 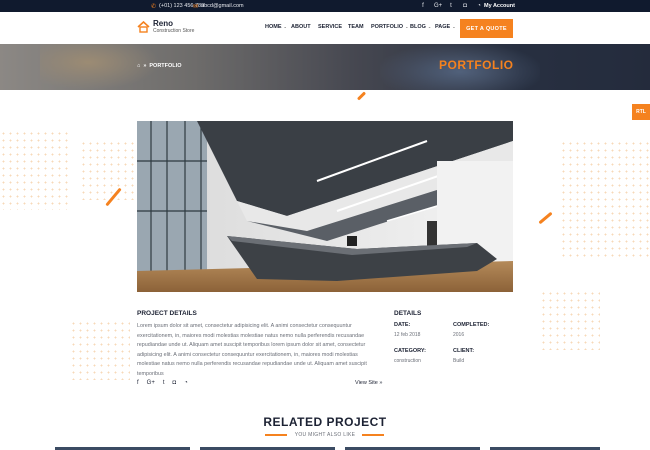 I want to click on banner-overlay, so click(x=325, y=67).